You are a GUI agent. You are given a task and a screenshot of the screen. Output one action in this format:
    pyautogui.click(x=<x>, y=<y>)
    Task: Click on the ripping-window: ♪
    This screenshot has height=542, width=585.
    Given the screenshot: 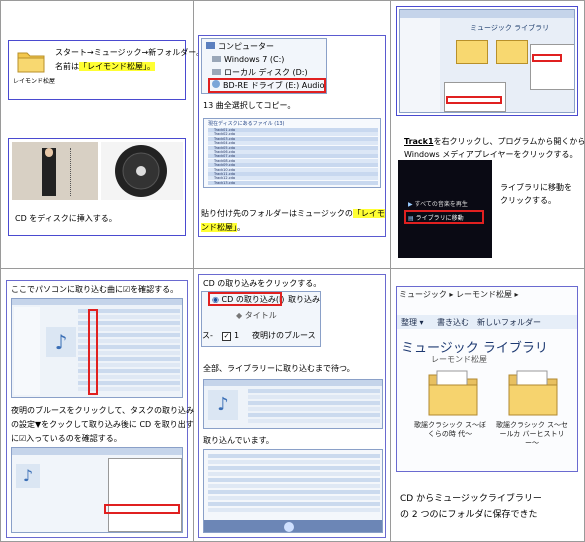 What is the action you would take?
    pyautogui.click(x=293, y=404)
    